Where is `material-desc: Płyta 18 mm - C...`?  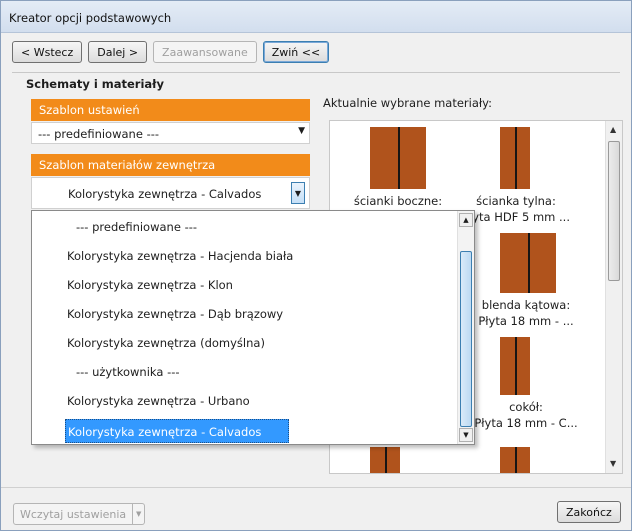 material-desc: Płyta 18 mm - C... is located at coordinates (526, 423).